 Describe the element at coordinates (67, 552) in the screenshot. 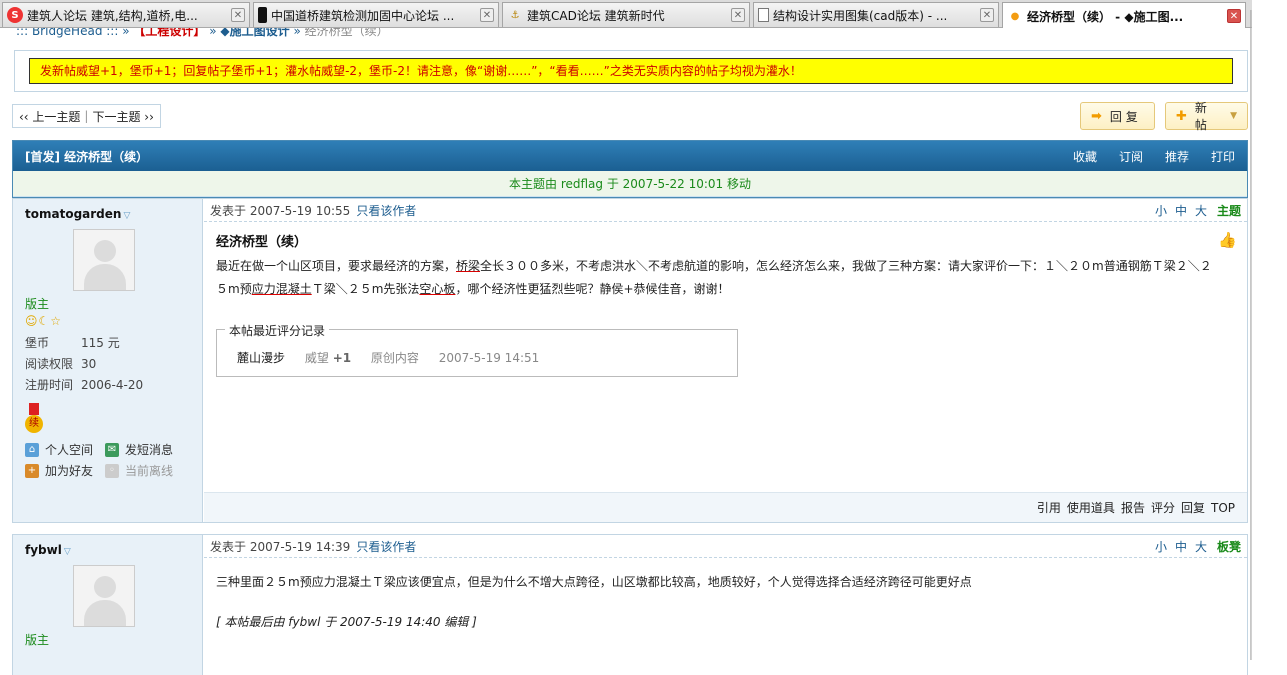

I see `chevron-down-icon: ▽` at that location.